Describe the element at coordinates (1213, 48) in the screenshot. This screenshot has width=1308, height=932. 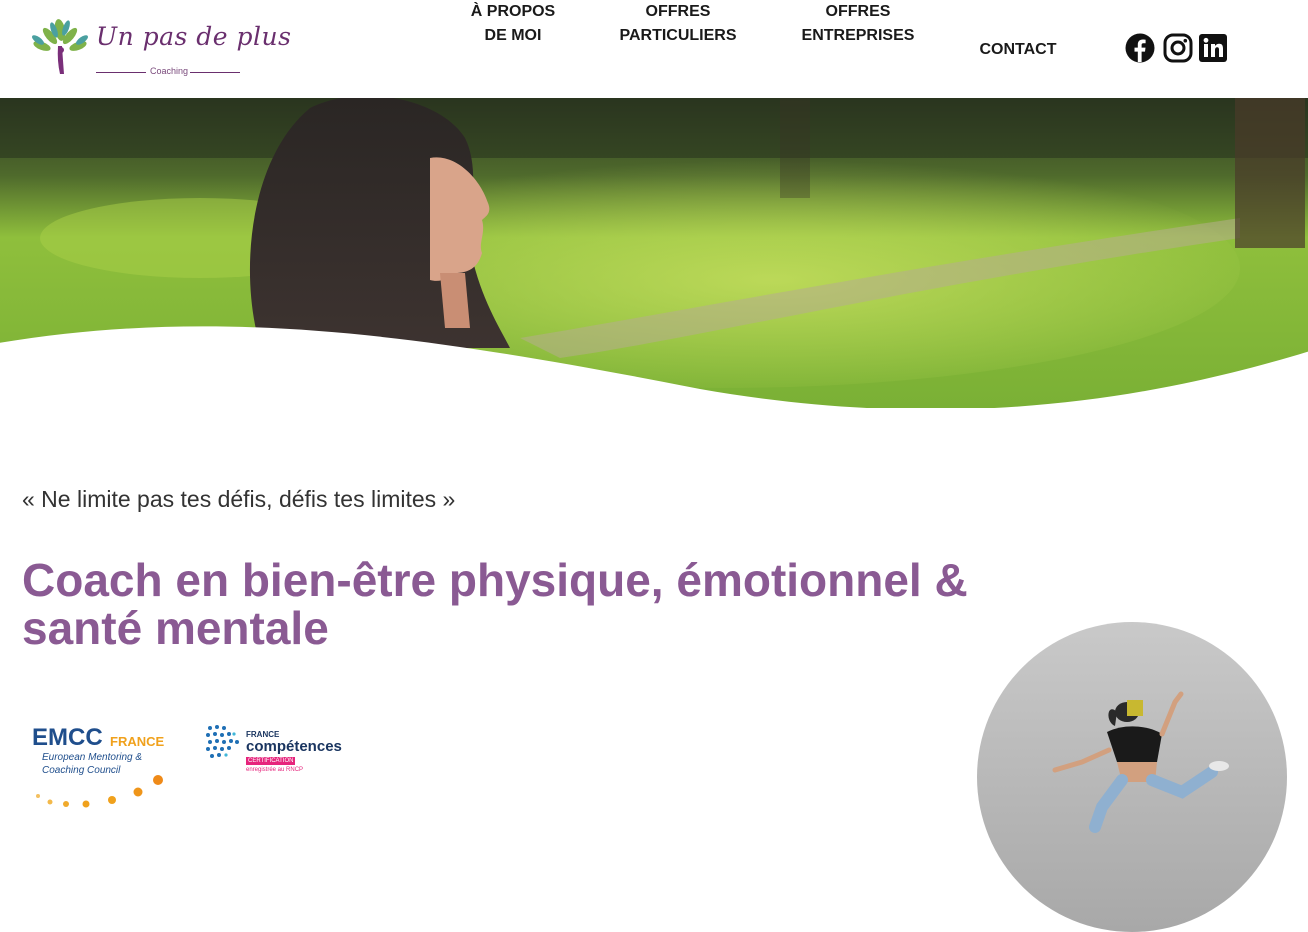
I see `linkedin-icon` at that location.